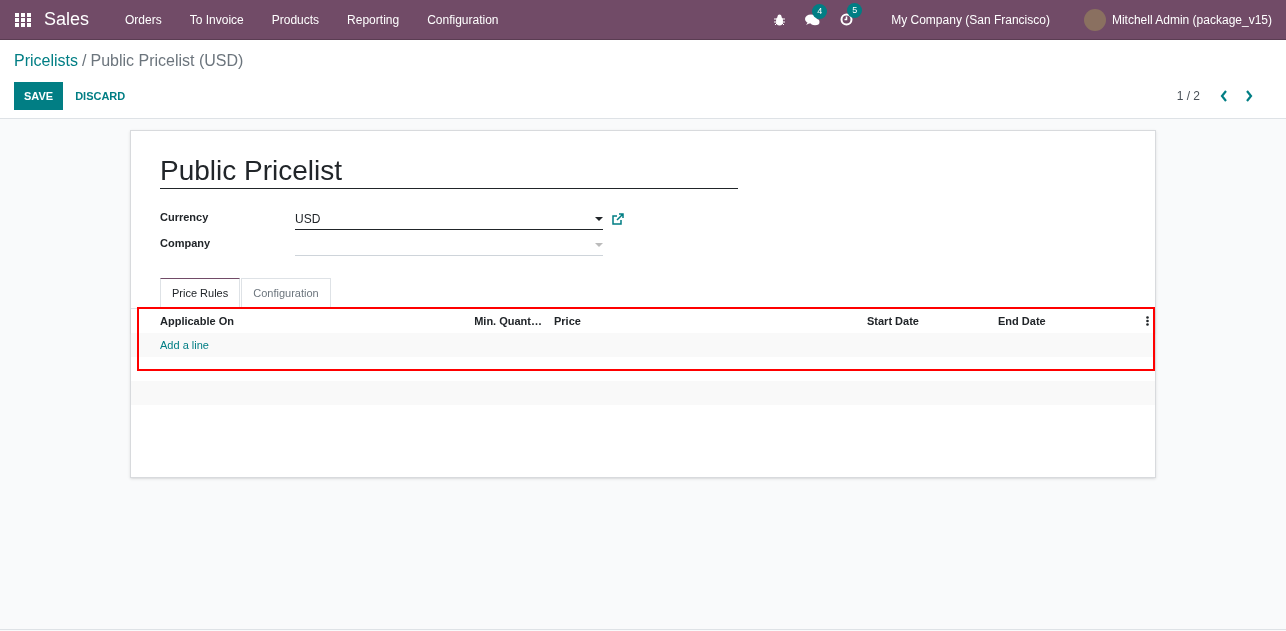  Describe the element at coordinates (449, 219) in the screenshot. I see `dropdown-field: USD` at that location.